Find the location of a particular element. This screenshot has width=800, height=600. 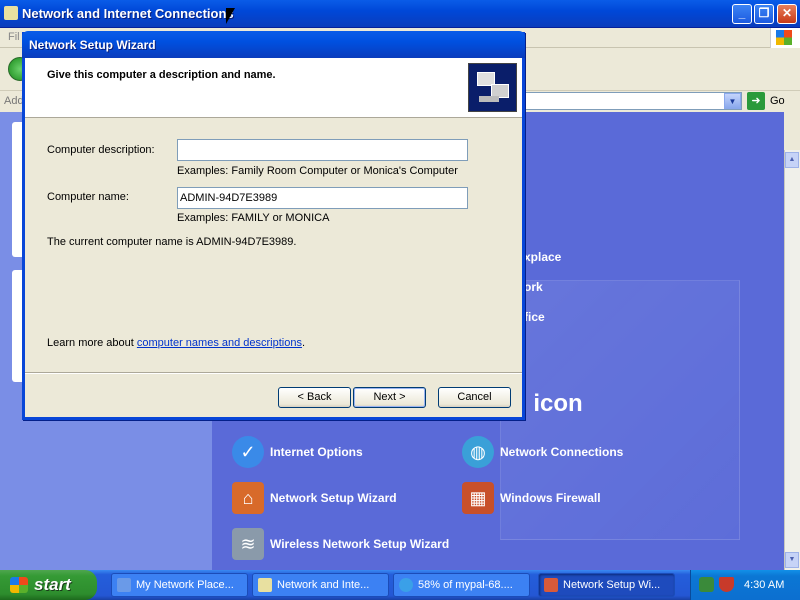

download-progress-icon is located at coordinates (406, 585).